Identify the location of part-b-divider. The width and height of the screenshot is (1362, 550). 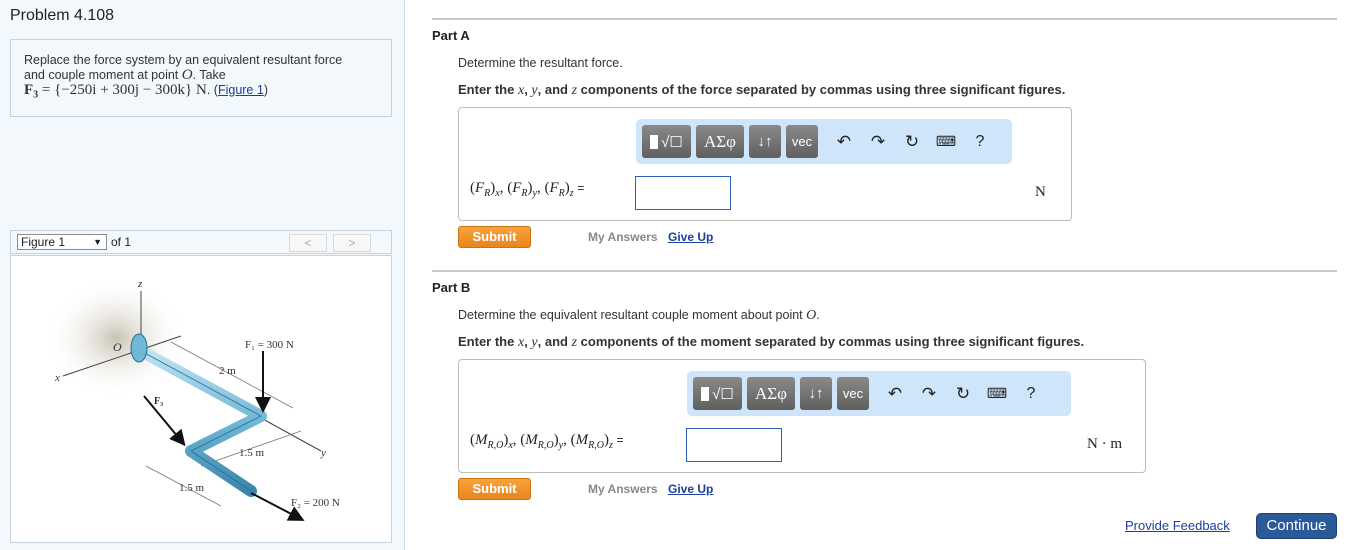
(884, 271).